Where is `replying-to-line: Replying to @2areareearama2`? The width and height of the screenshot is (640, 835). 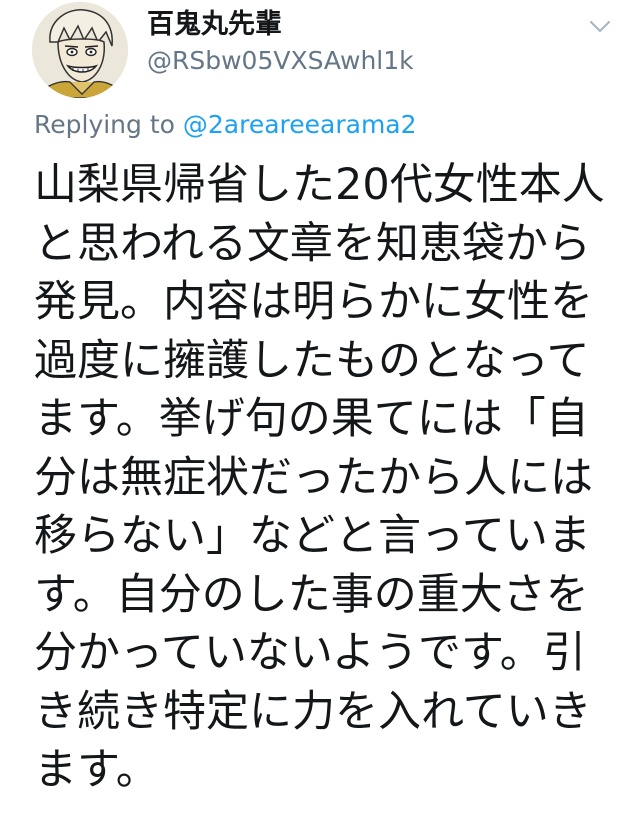 replying-to-line: Replying to @2areareearama2 is located at coordinates (225, 125).